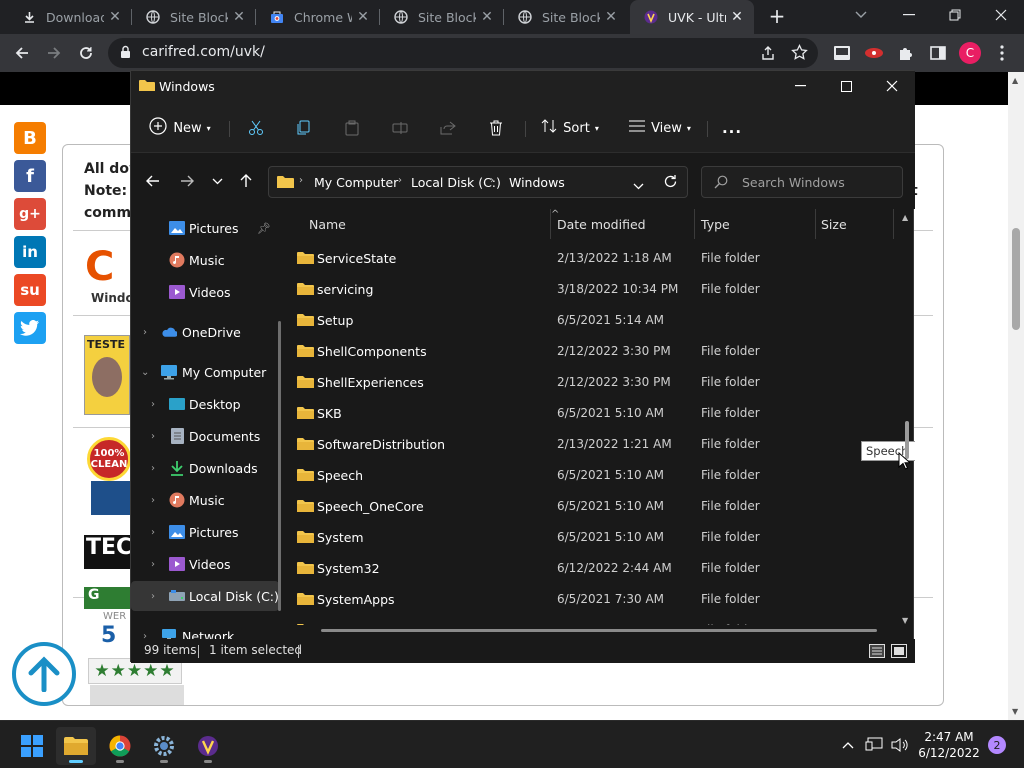 The height and width of the screenshot is (768, 1024). What do you see at coordinates (30, 328) in the screenshot?
I see `twitter-icon` at bounding box center [30, 328].